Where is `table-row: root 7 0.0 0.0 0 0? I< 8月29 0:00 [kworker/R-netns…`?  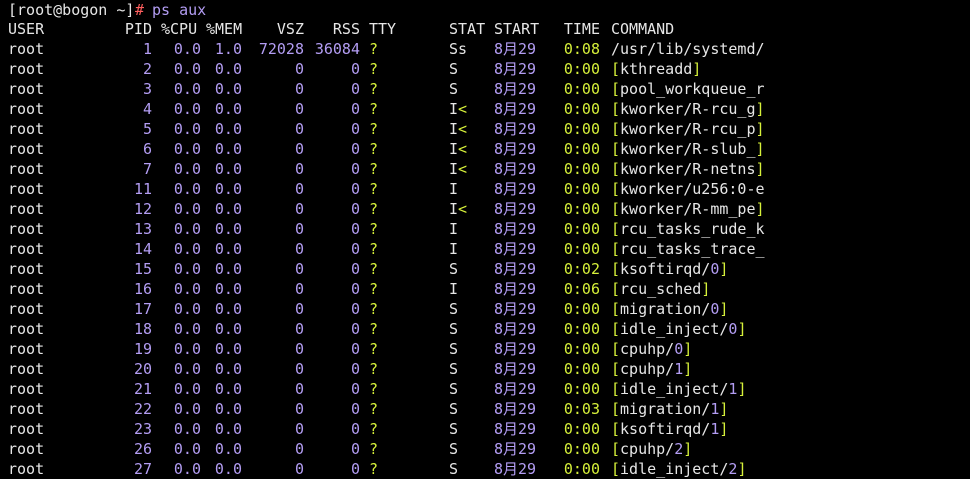
table-row: root 7 0.0 0.0 0 0? I< 8月29 0:00 [kworker/R-netns… is located at coordinates (485, 169).